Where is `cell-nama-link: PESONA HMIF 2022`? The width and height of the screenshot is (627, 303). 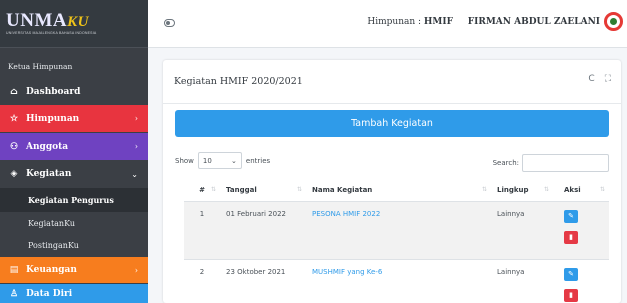 cell-nama-link: PESONA HMIF 2022 is located at coordinates (398, 229).